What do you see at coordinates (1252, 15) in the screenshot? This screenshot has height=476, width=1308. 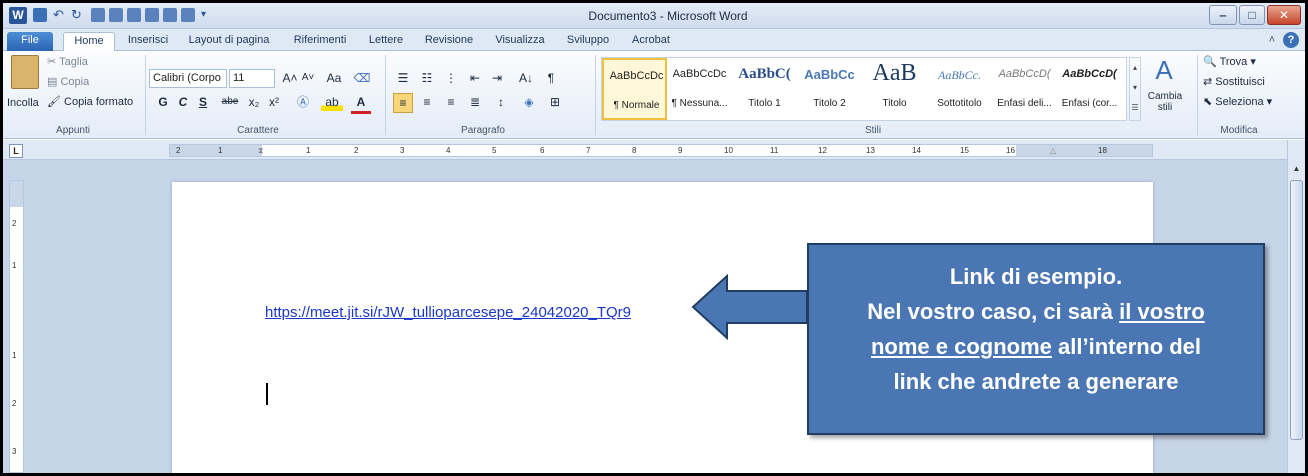 I see `maximize-button: □` at bounding box center [1252, 15].